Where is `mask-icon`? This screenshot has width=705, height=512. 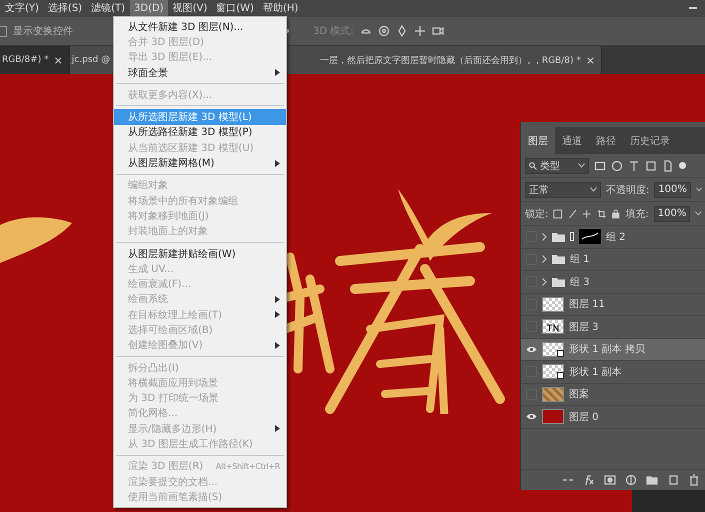 mask-icon is located at coordinates (610, 480).